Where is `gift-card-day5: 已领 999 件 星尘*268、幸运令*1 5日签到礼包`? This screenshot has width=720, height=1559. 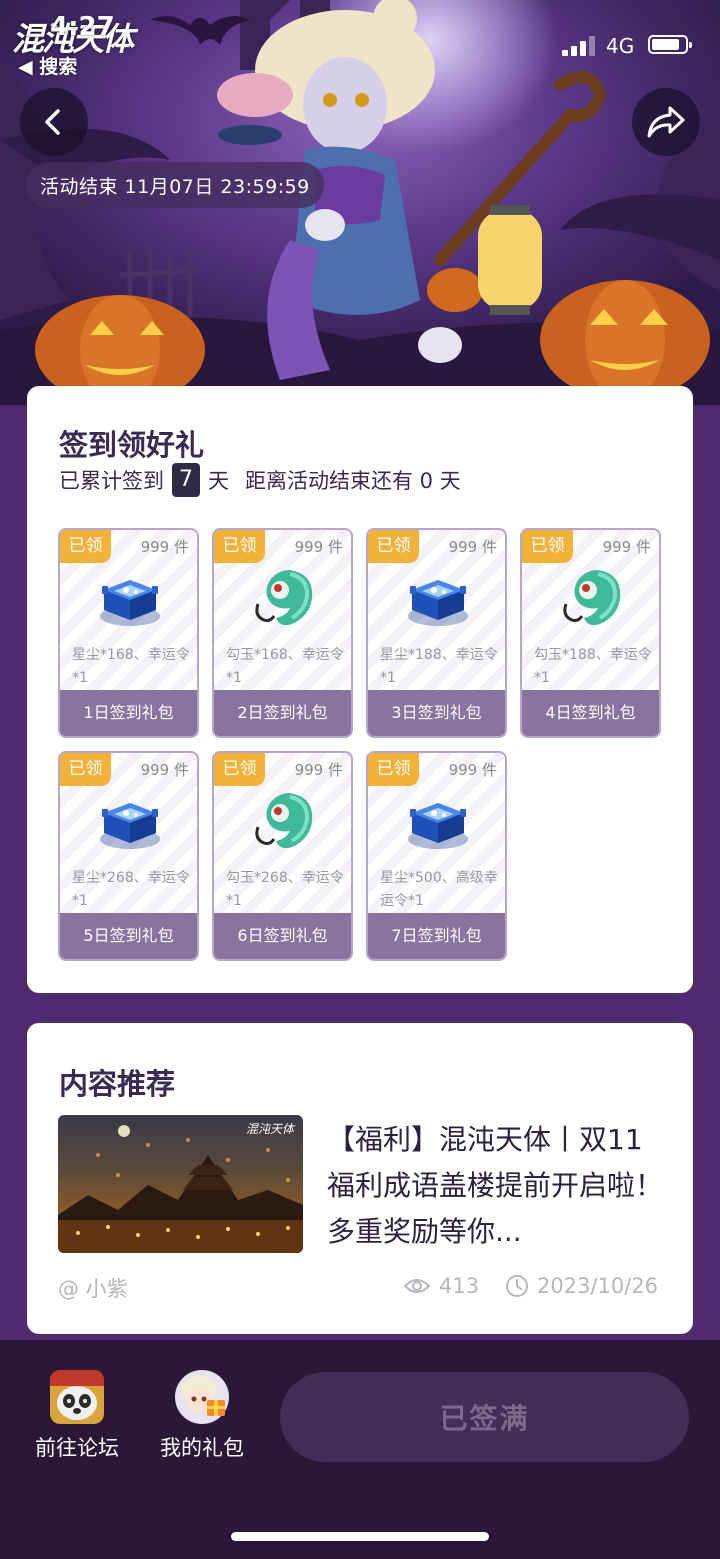
gift-card-day5: 已领 999 件 星尘*268、幸运令*1 5日签到礼包 is located at coordinates (128, 856).